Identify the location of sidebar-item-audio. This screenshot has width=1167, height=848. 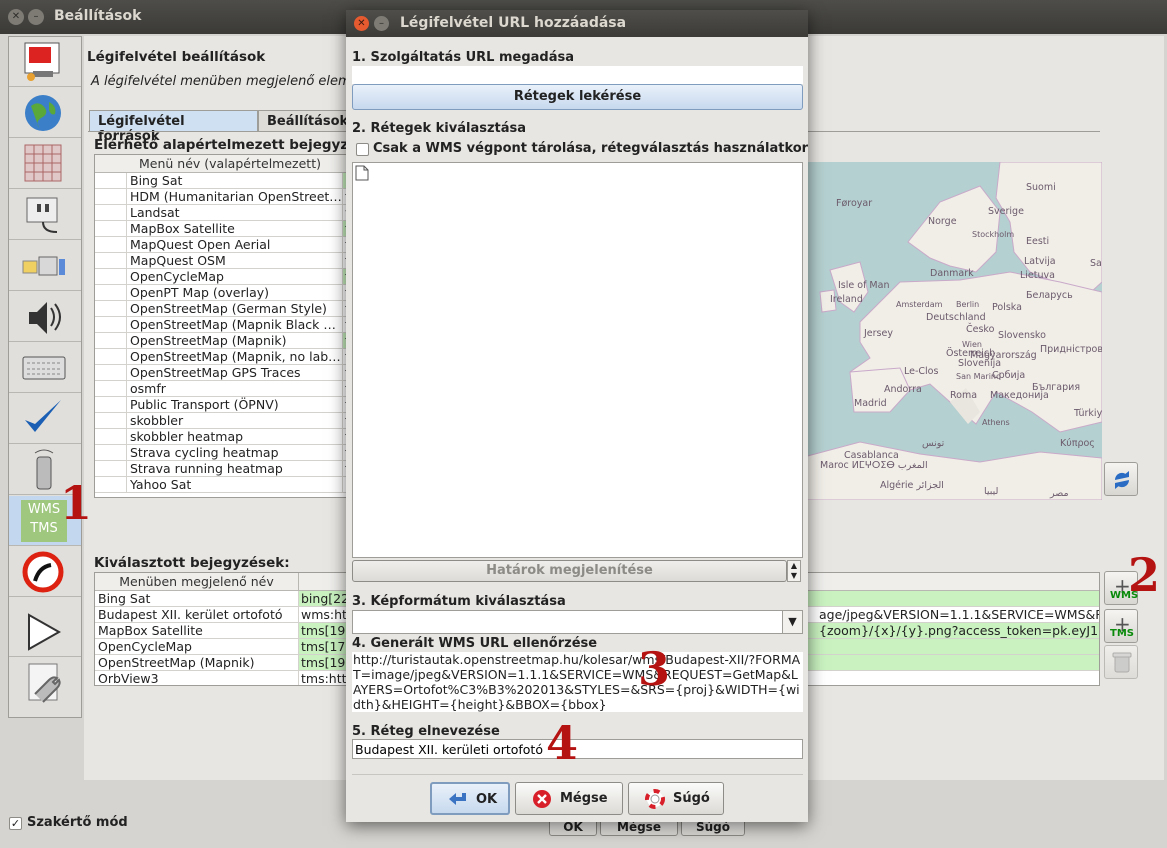
(45, 317).